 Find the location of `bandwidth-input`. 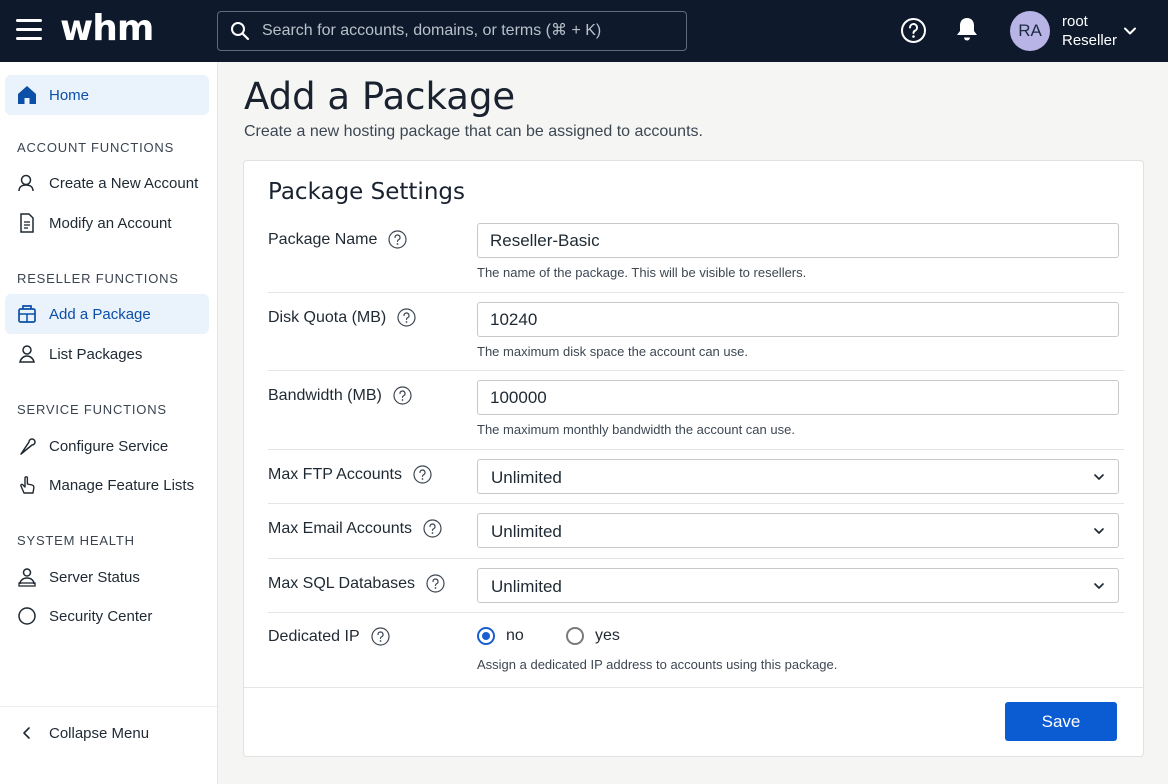

bandwidth-input is located at coordinates (798, 397).